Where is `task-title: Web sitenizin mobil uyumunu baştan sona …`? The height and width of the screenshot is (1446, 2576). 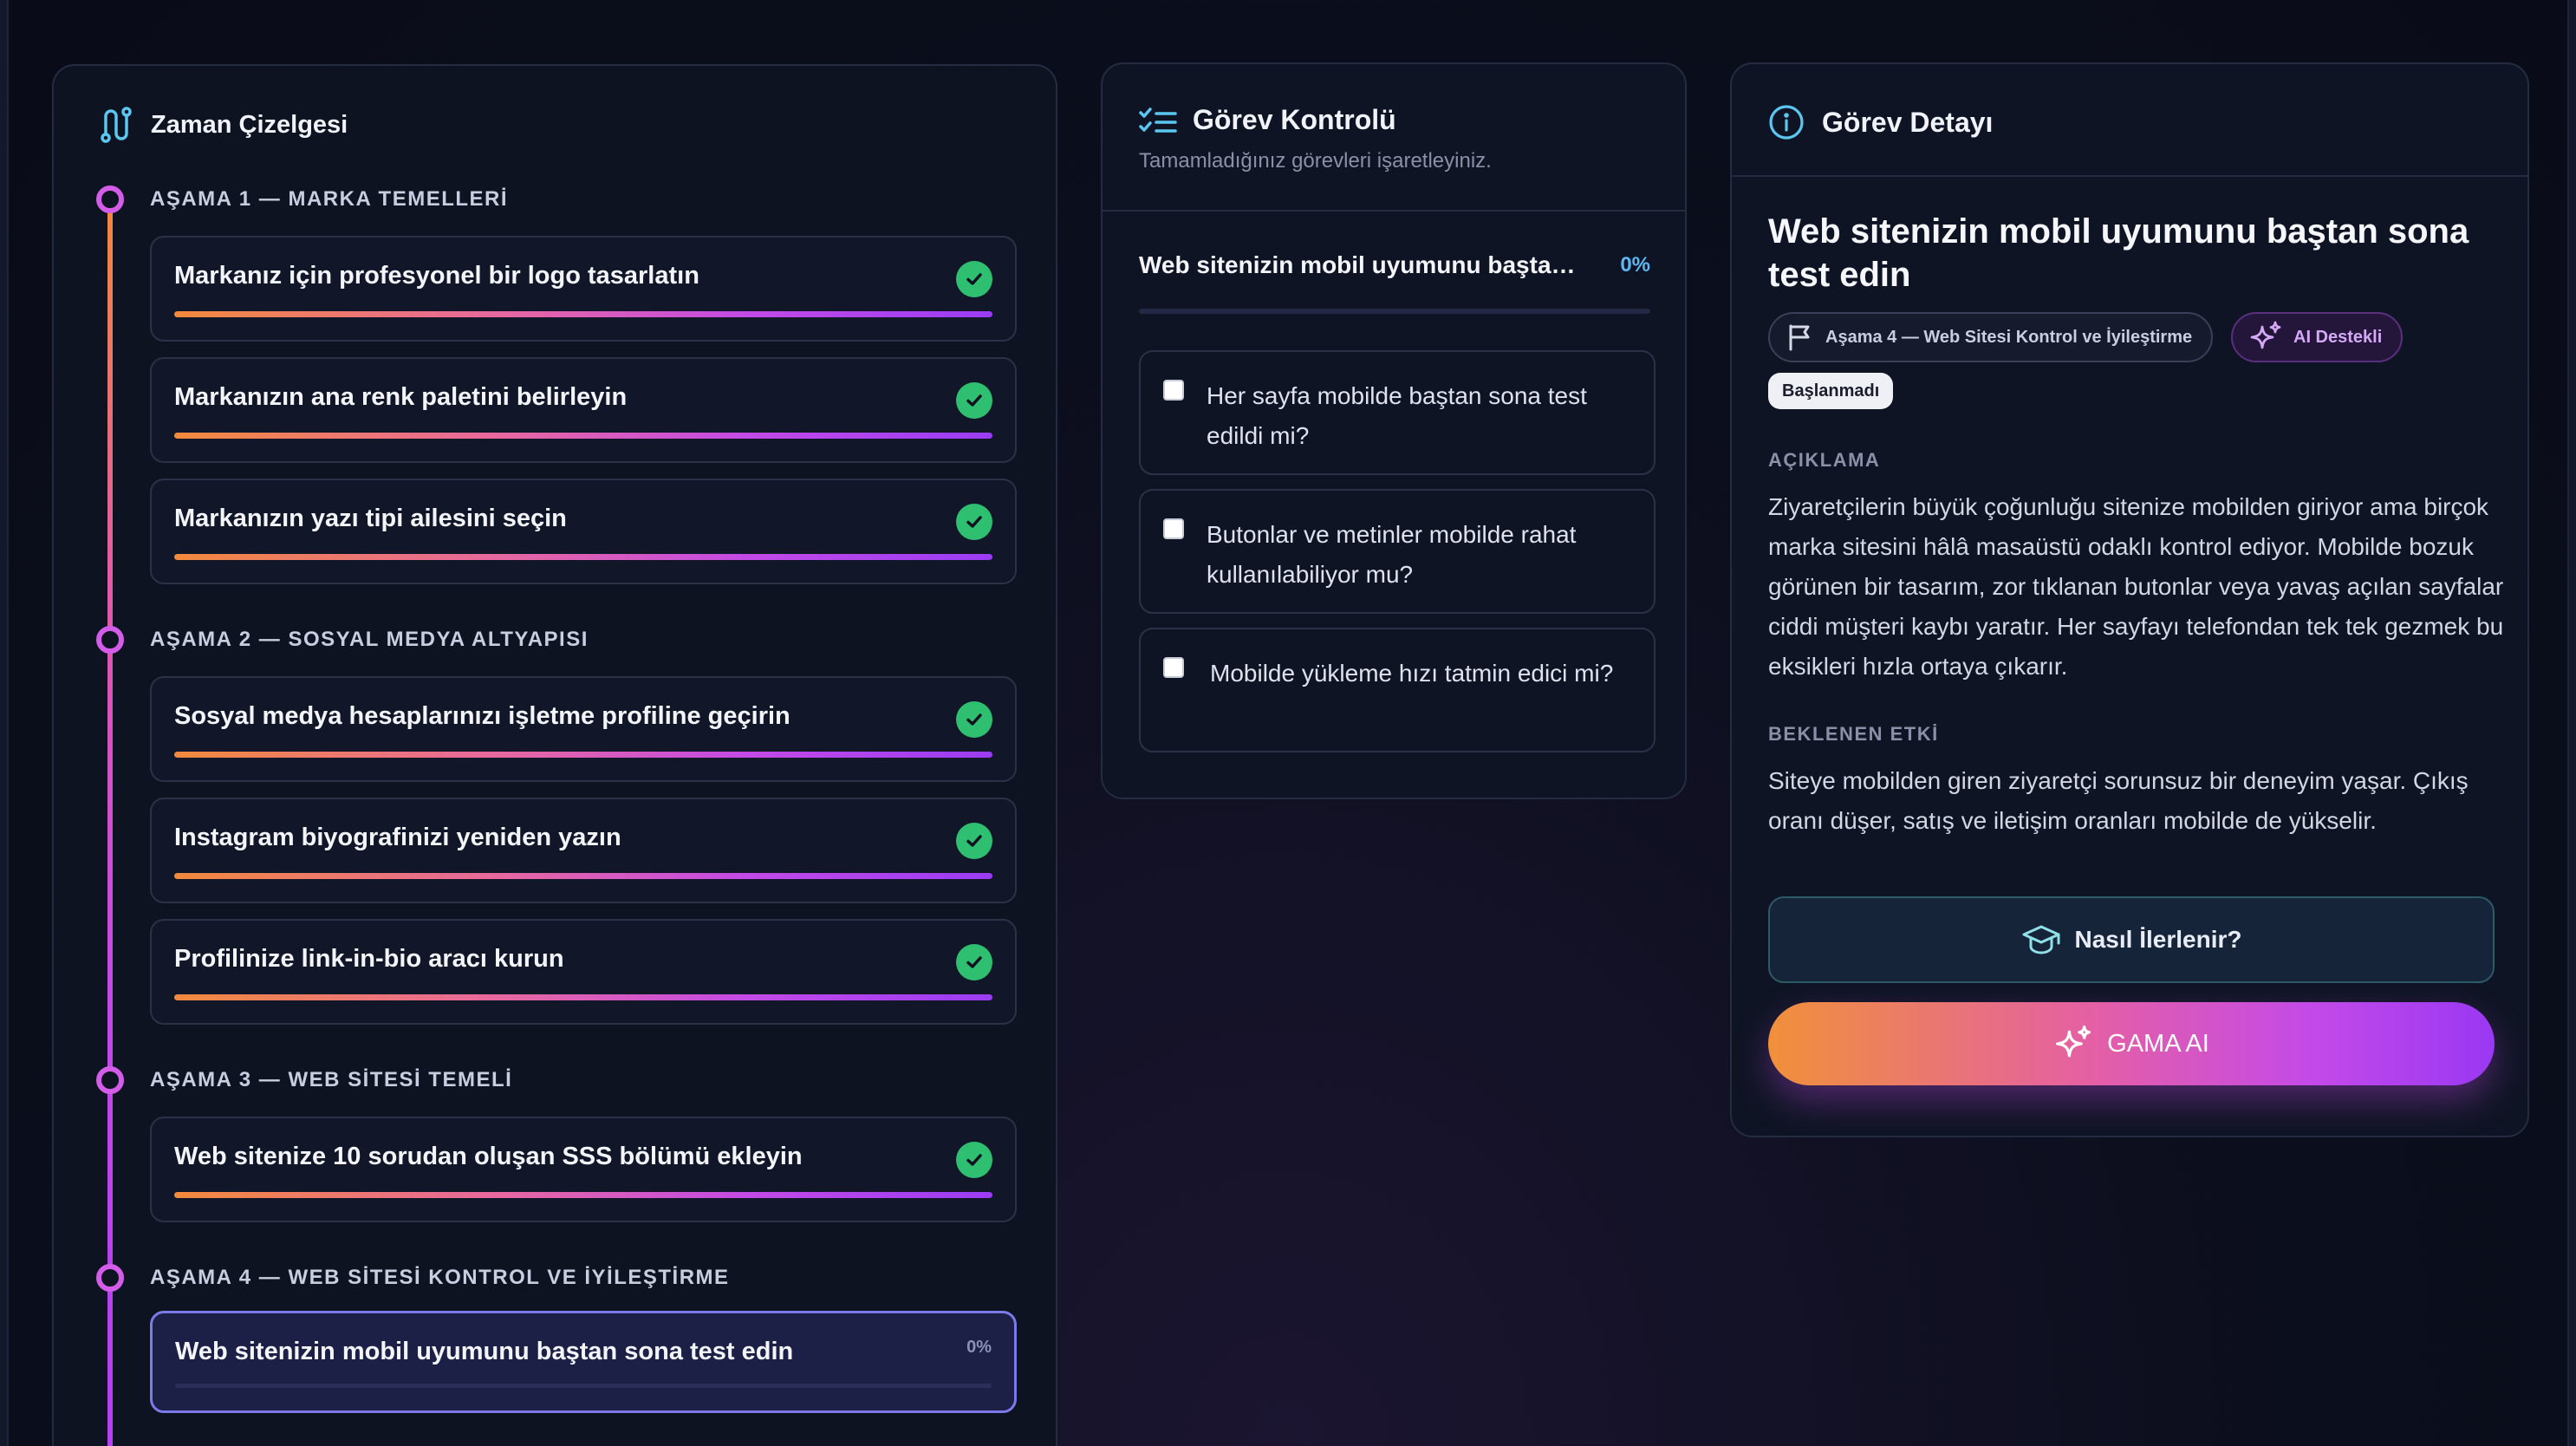
task-title: Web sitenizin mobil uyumunu baştan sona … is located at coordinates (484, 1351).